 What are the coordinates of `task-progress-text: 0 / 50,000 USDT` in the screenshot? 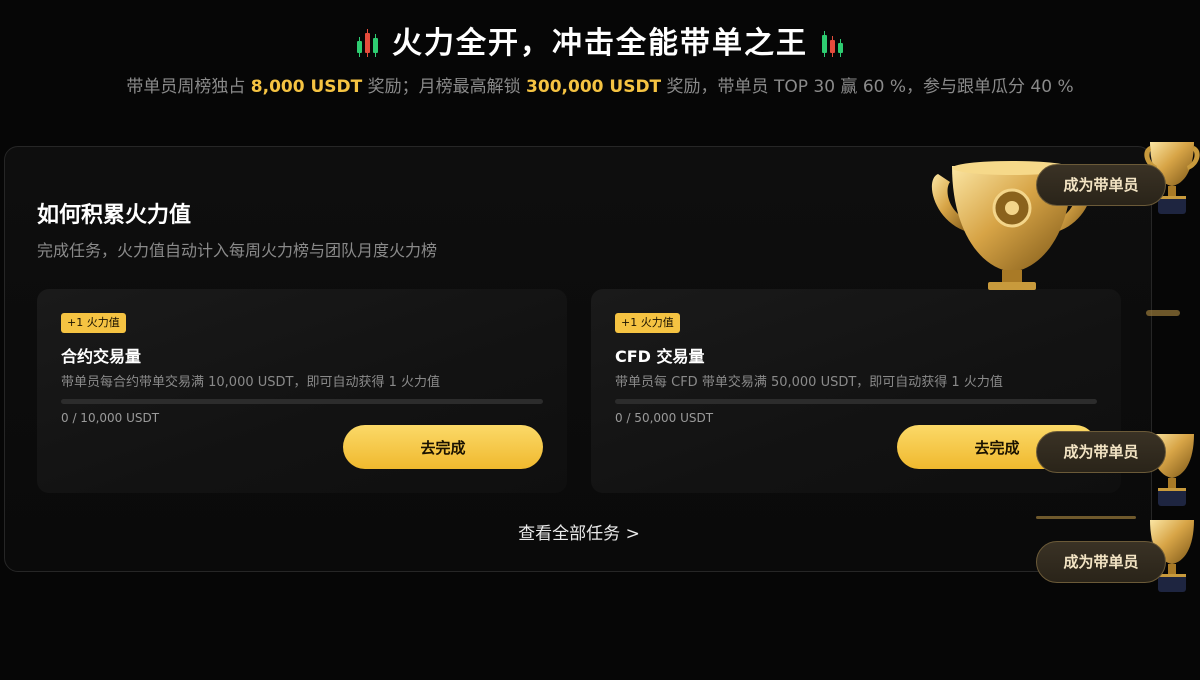 It's located at (664, 418).